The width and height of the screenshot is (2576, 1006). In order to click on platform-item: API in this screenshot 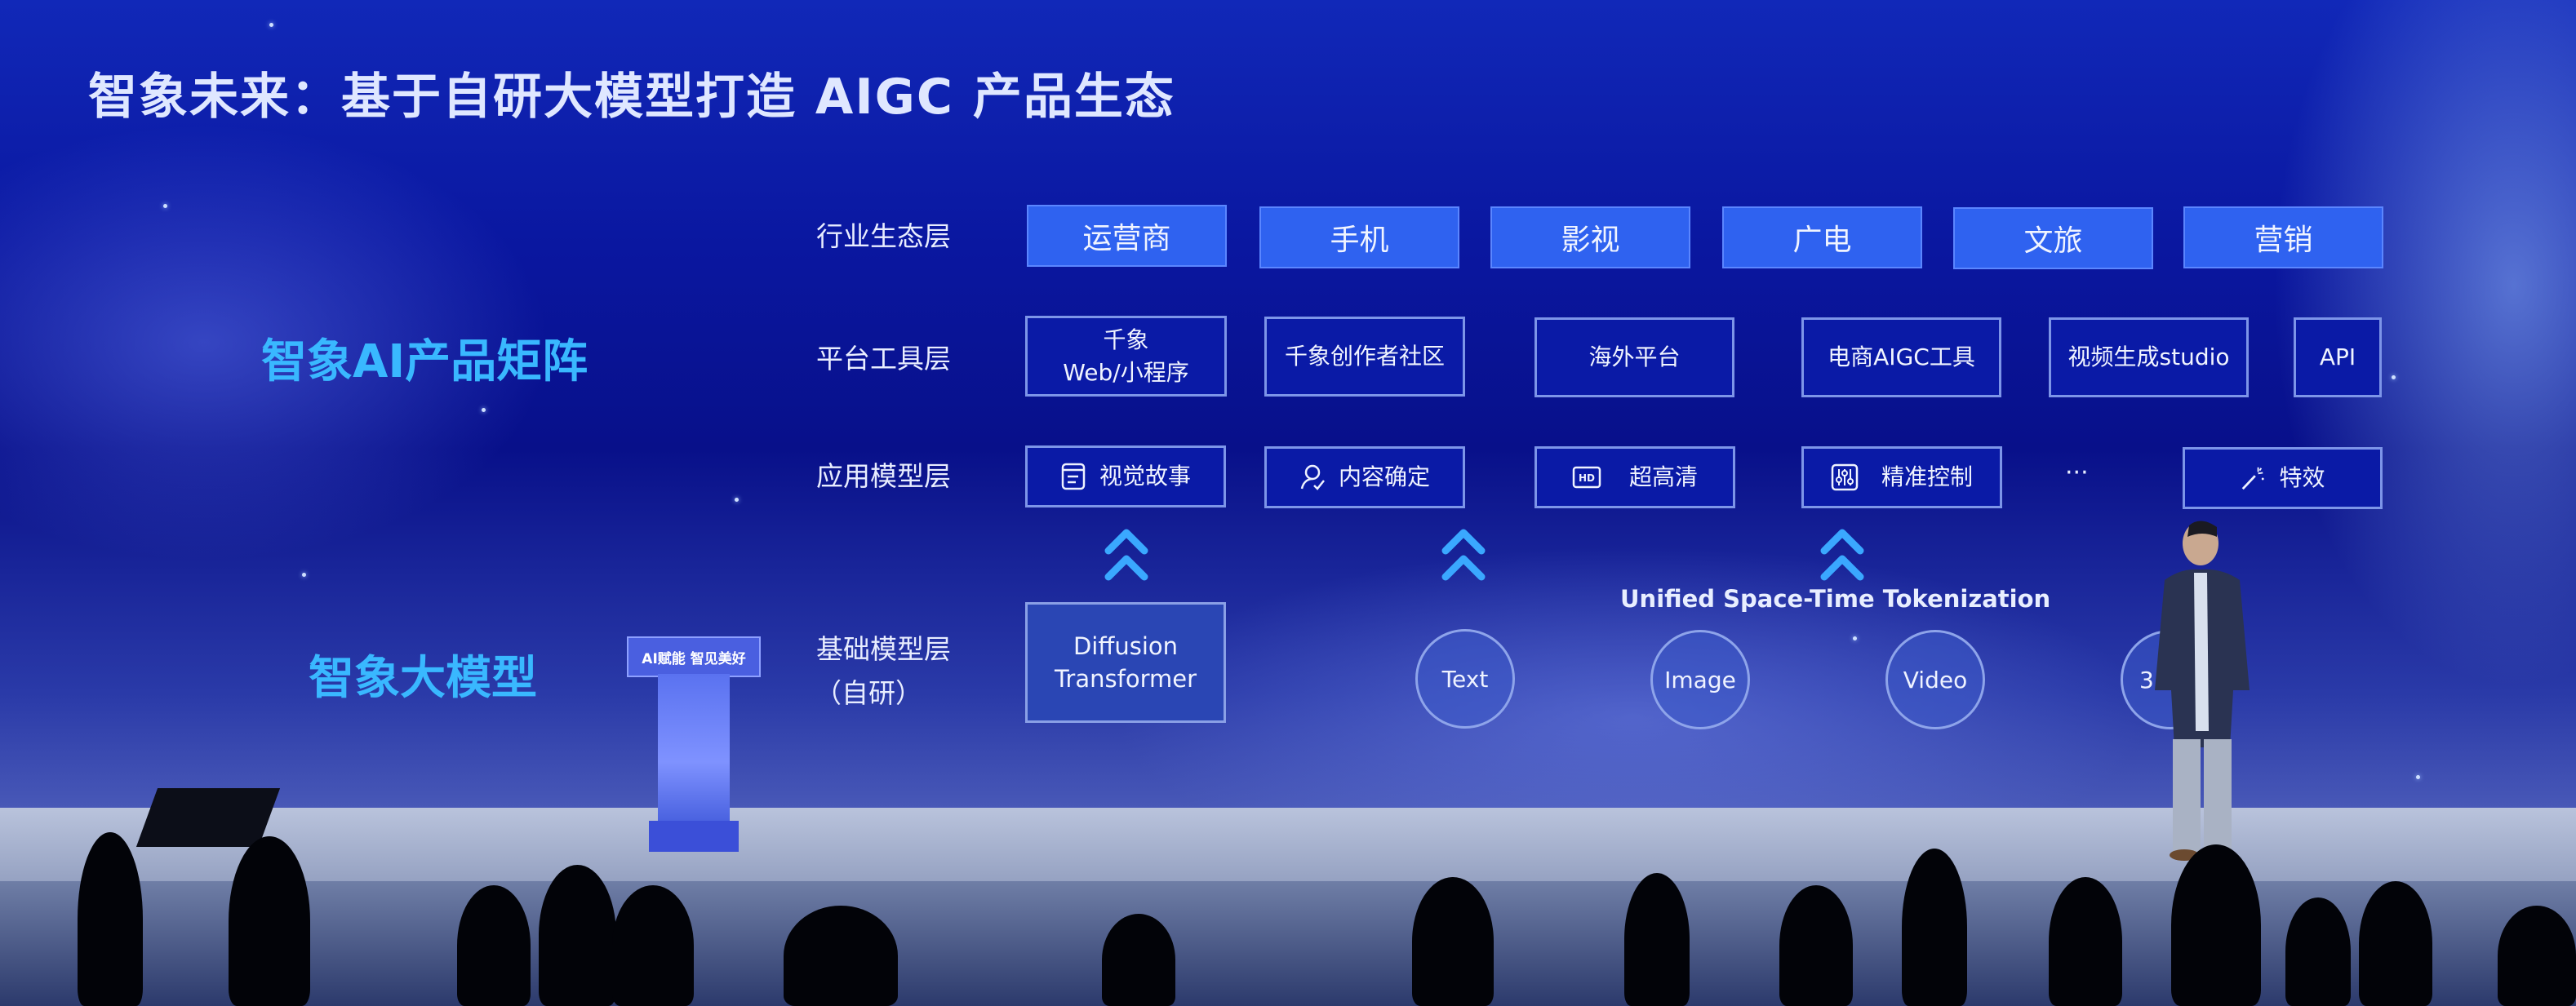, I will do `click(2338, 357)`.